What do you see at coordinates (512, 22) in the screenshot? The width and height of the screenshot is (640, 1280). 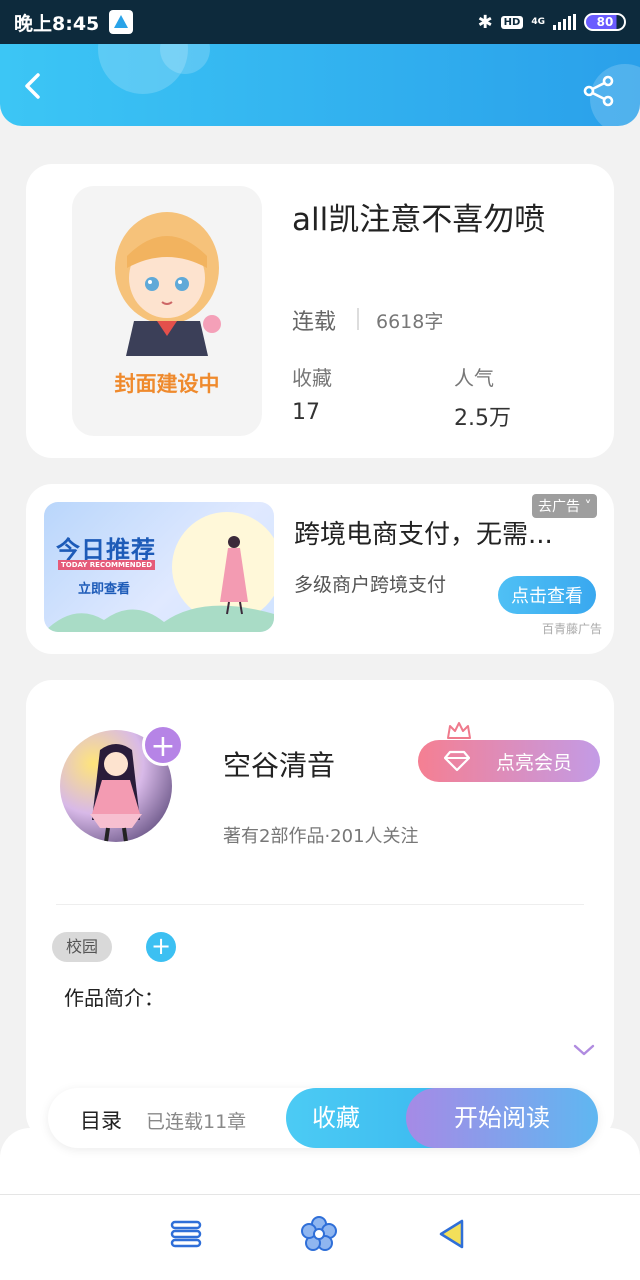 I see `hd-badge: HD` at bounding box center [512, 22].